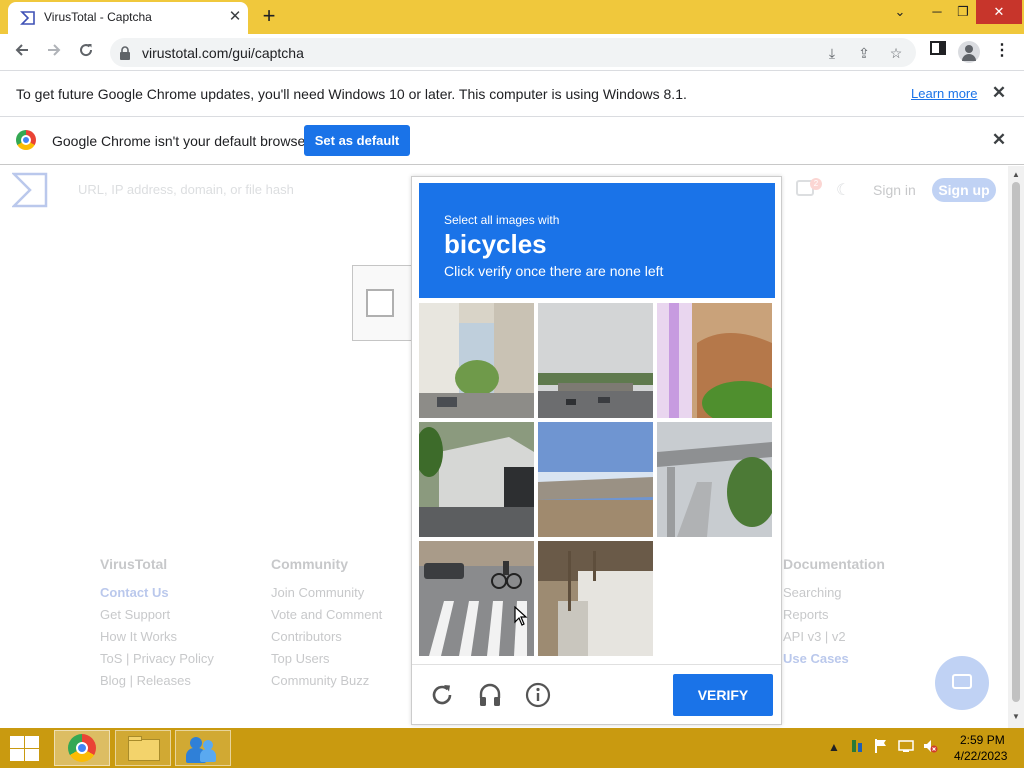  What do you see at coordinates (17, 742) in the screenshot?
I see `windows-logo-icon` at bounding box center [17, 742].